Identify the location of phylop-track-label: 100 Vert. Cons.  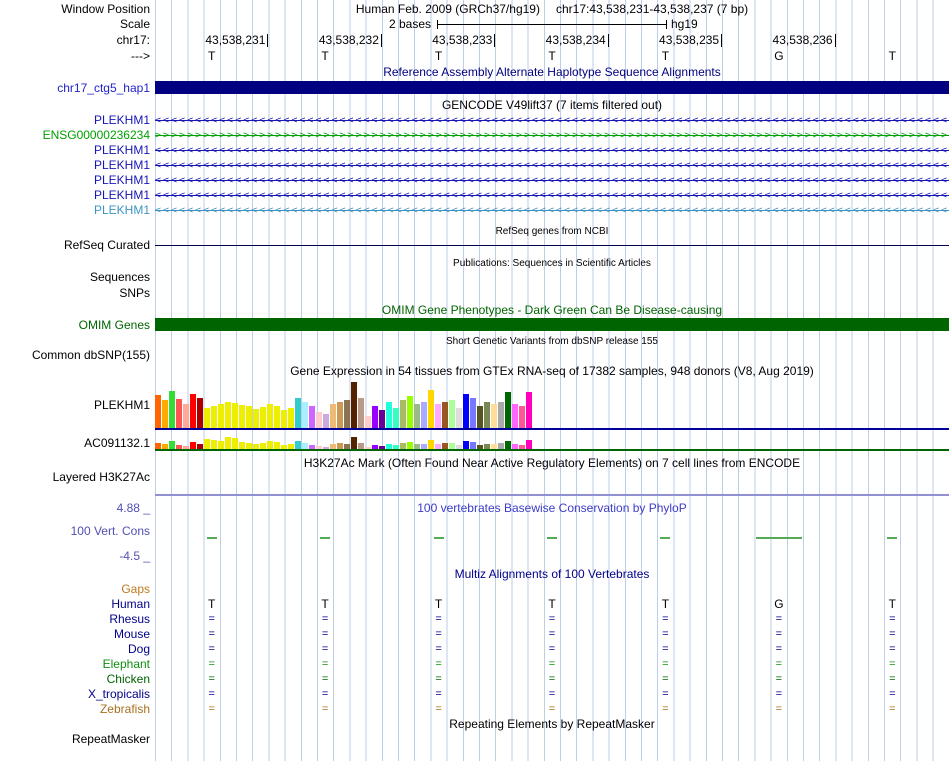
(75, 531).